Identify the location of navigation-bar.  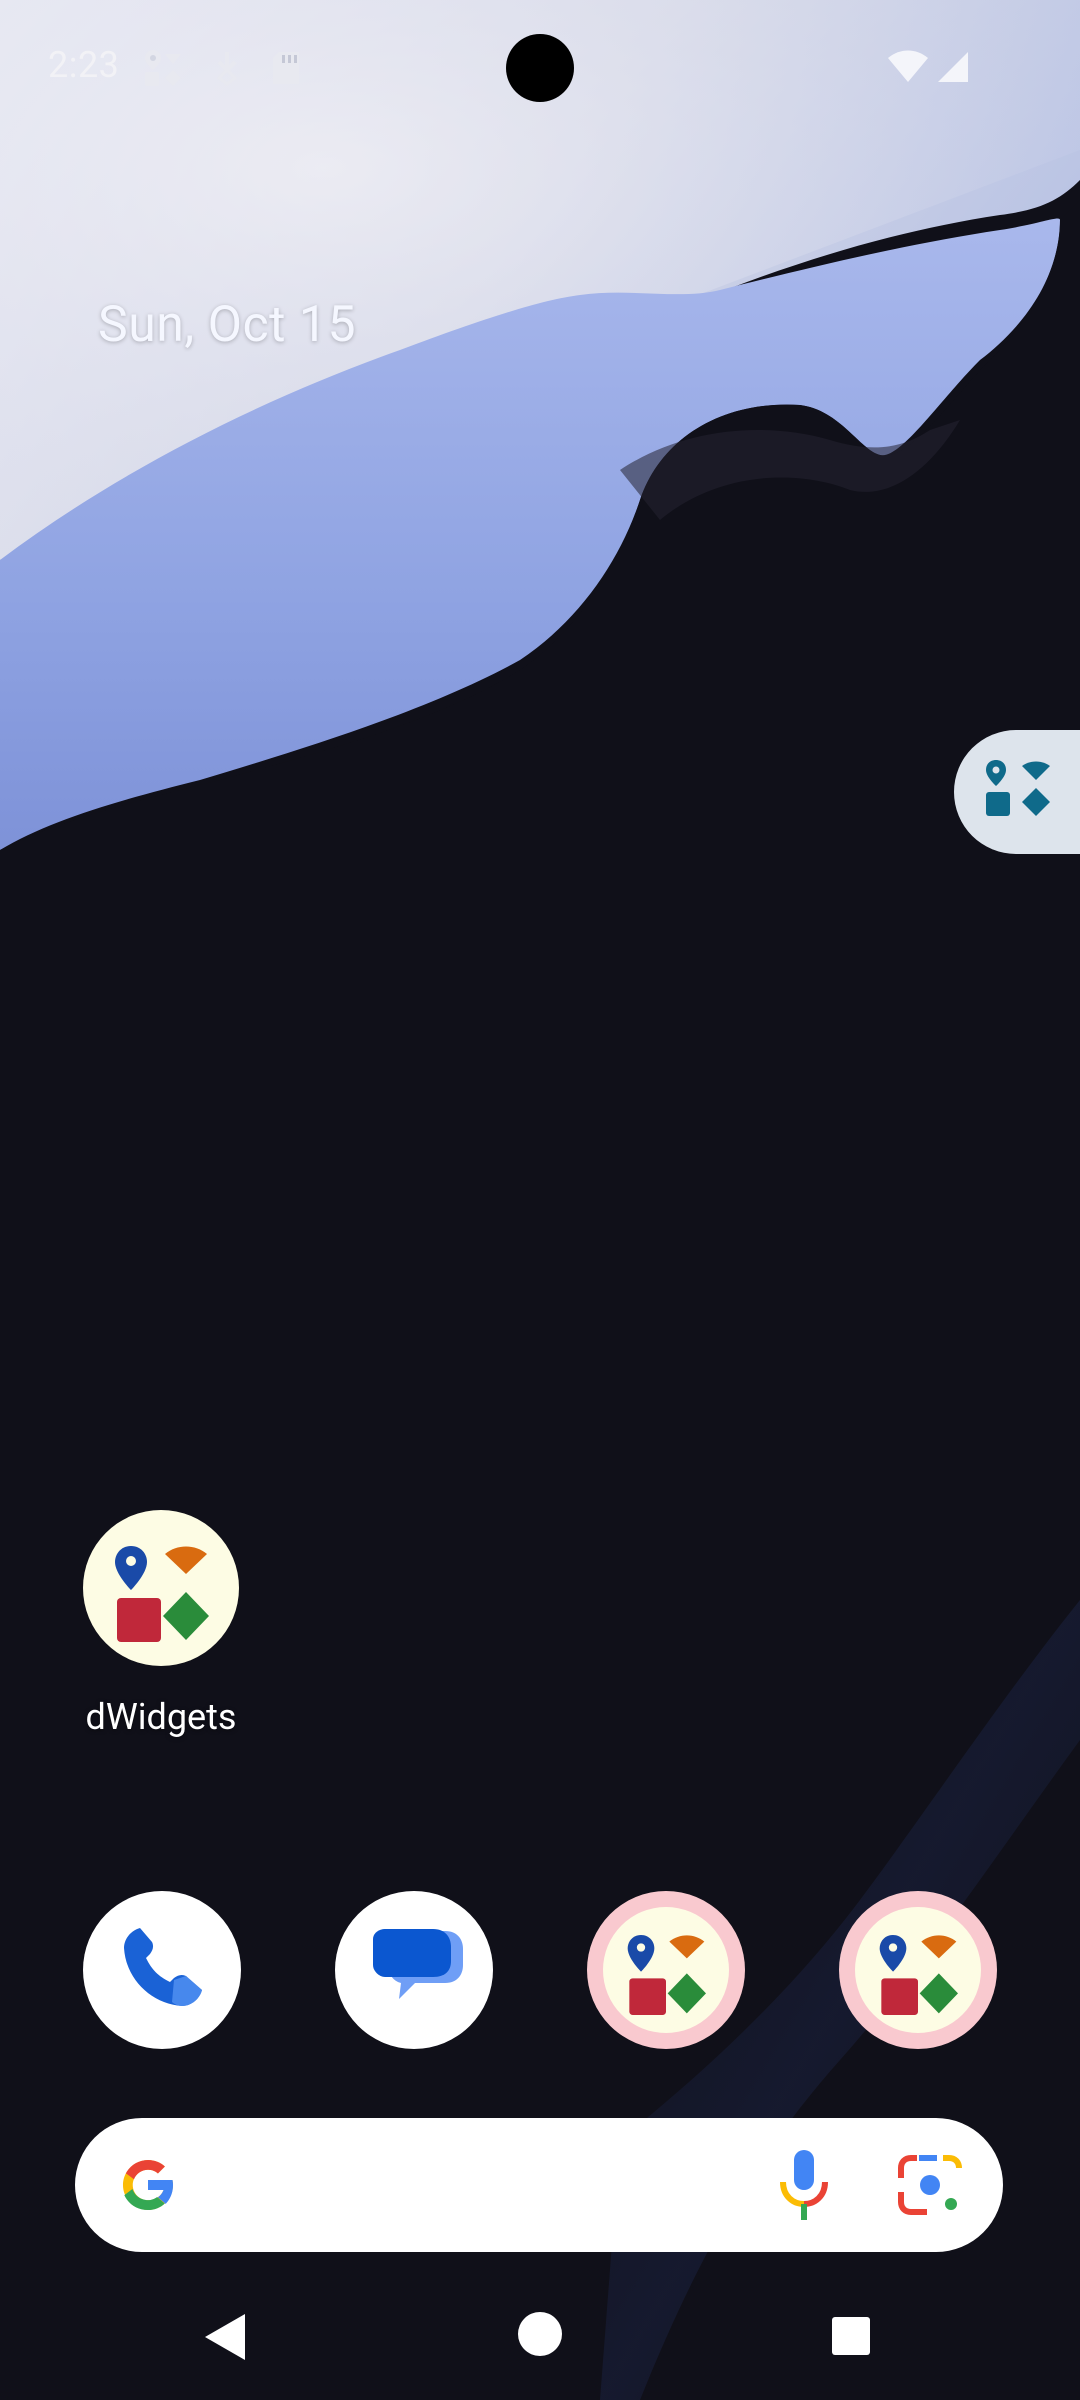
(540, 2345).